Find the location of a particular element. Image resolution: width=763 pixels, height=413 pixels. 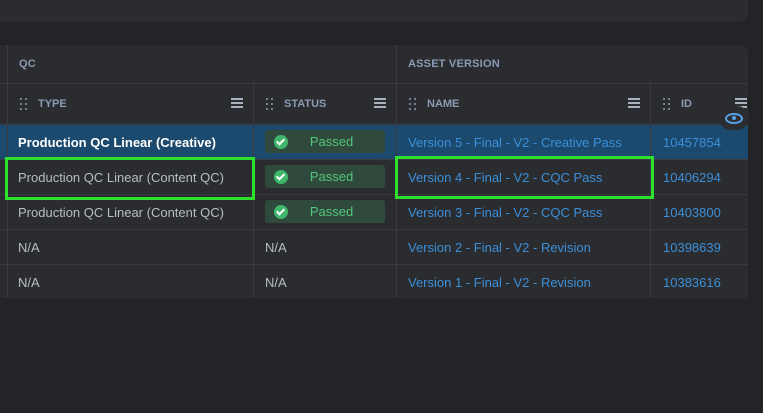

column-header-row: TYPE STATUS NAME ID is located at coordinates (374, 104).